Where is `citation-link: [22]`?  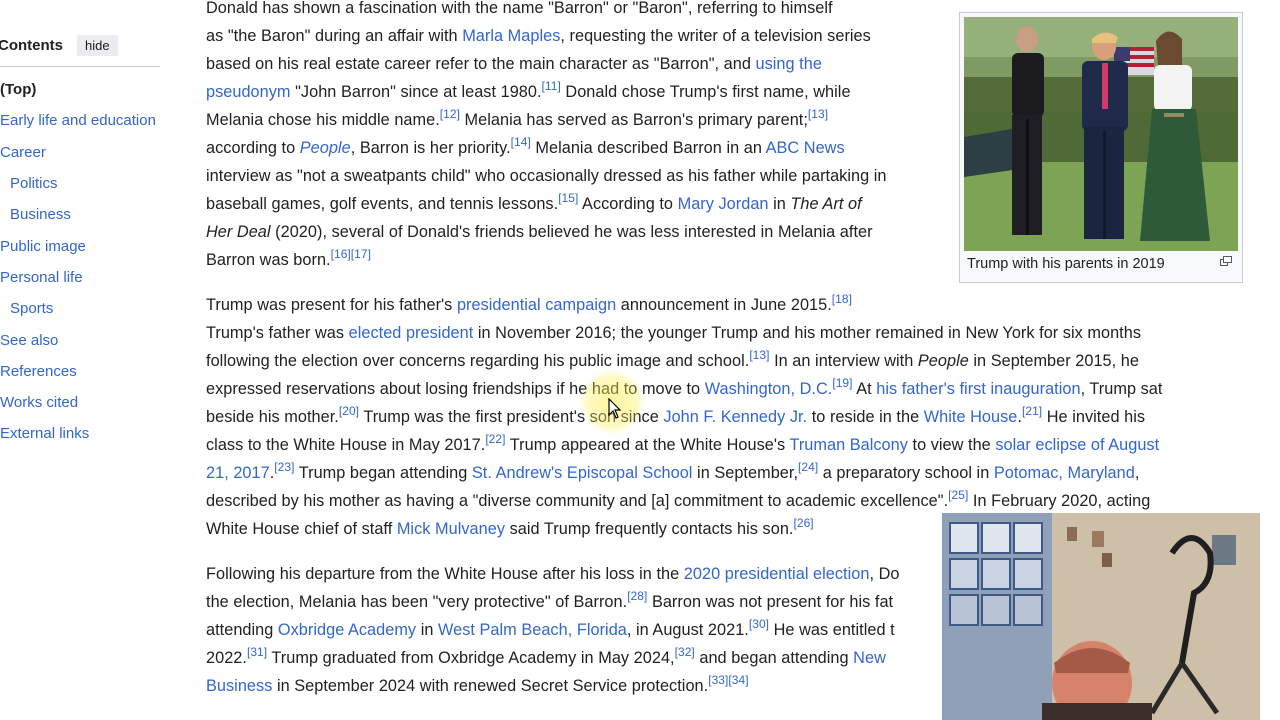
citation-link: [22] is located at coordinates (495, 439).